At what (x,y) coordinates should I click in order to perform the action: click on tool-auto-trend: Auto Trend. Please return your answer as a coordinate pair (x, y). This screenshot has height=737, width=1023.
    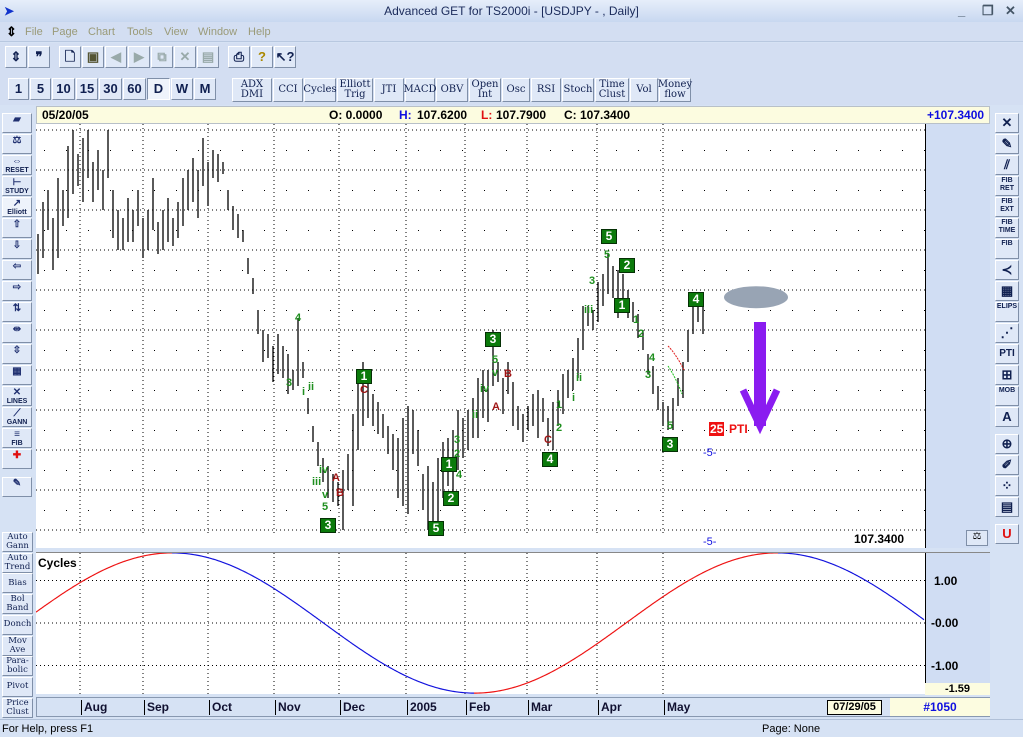
    Looking at the image, I should click on (17, 562).